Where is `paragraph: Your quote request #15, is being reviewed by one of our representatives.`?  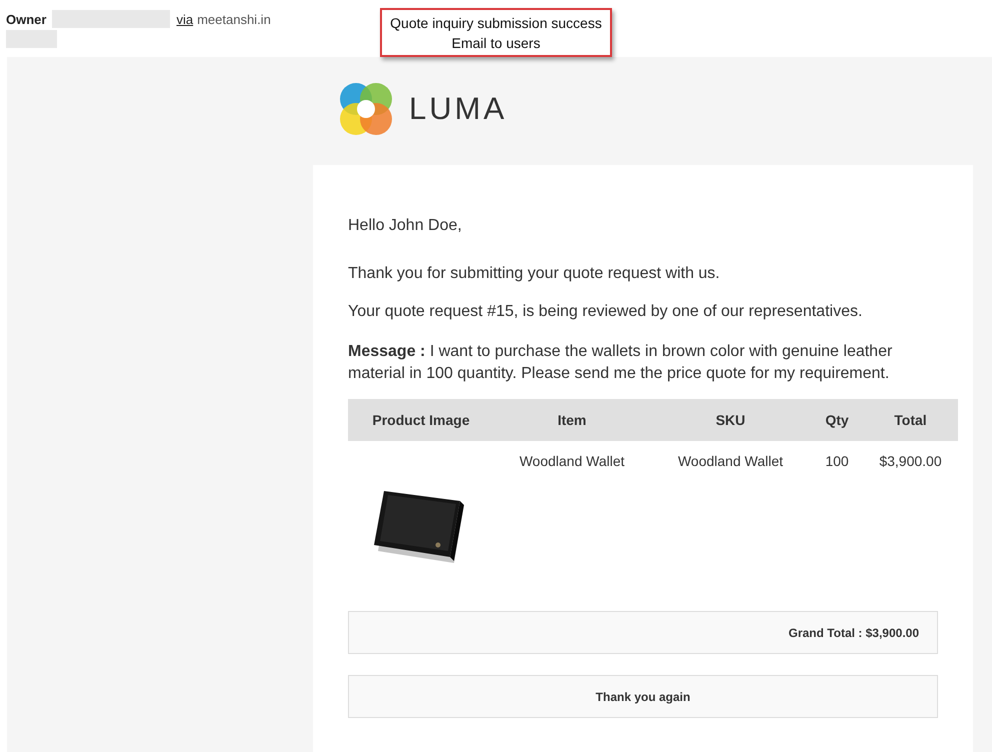 paragraph: Your quote request #15, is being reviewed by one of our representatives. is located at coordinates (606, 312).